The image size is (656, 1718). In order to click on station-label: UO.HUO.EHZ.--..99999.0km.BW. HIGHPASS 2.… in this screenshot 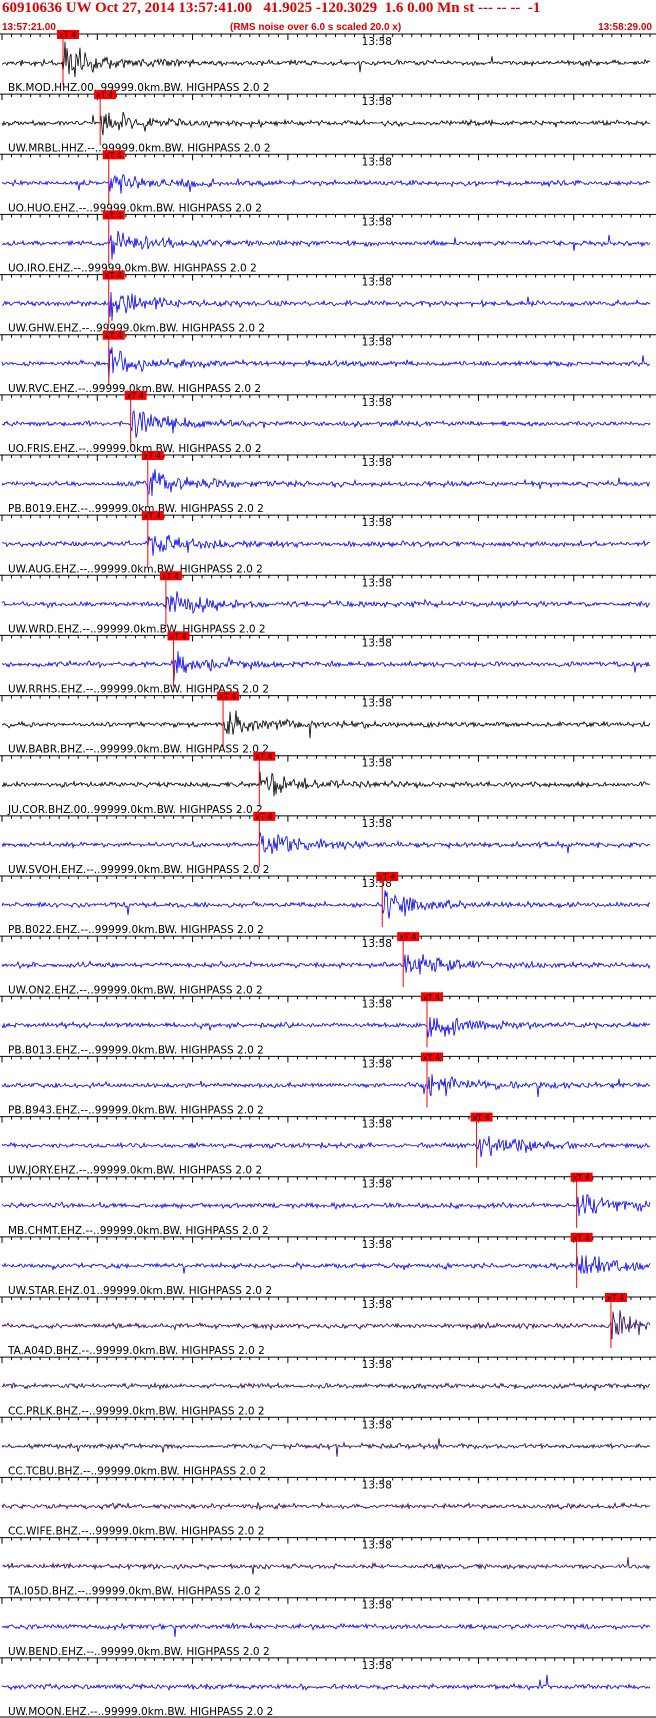, I will do `click(135, 208)`.